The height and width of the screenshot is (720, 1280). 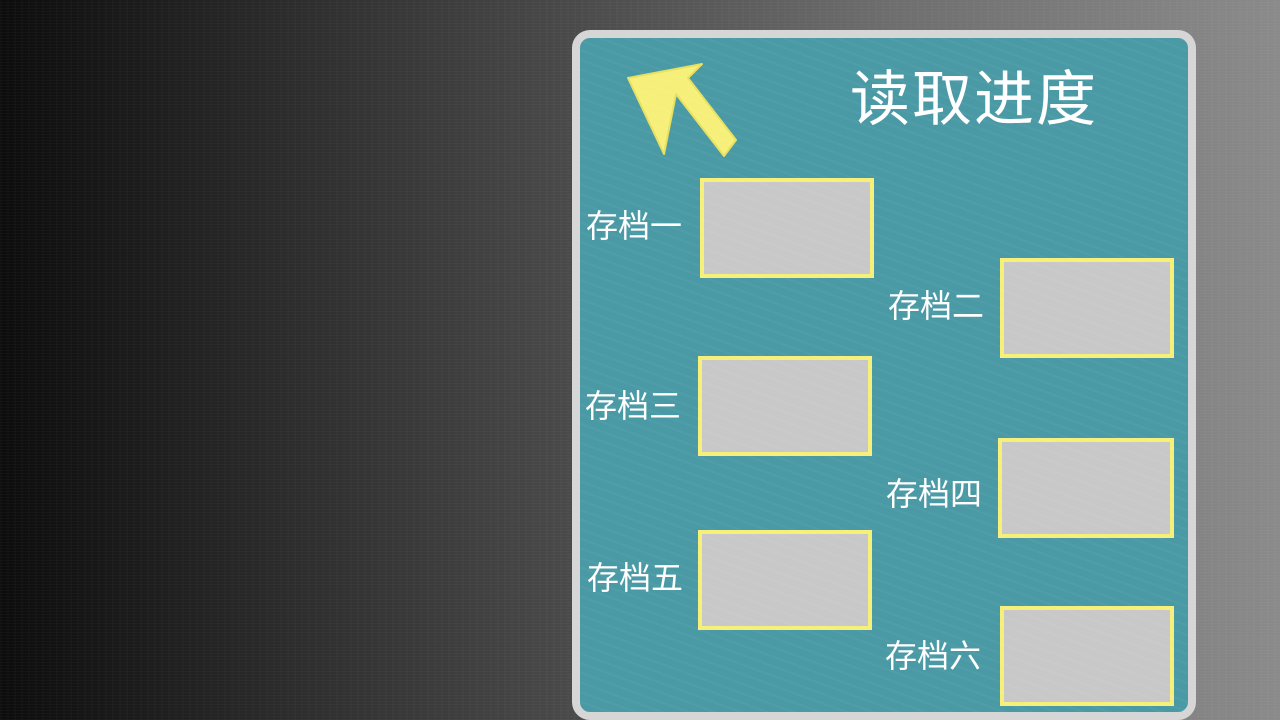 I want to click on slot-label-6: 存档六, so click(x=933, y=656).